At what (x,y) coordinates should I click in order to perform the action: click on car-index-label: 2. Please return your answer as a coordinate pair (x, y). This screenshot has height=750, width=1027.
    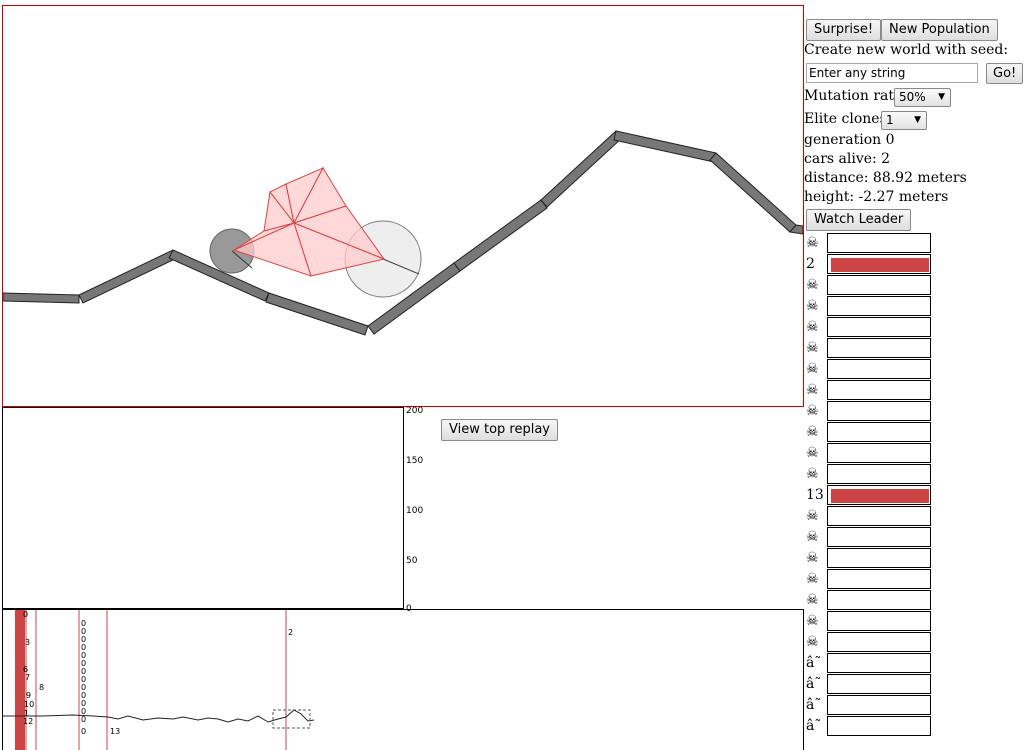
    Looking at the image, I should click on (810, 264).